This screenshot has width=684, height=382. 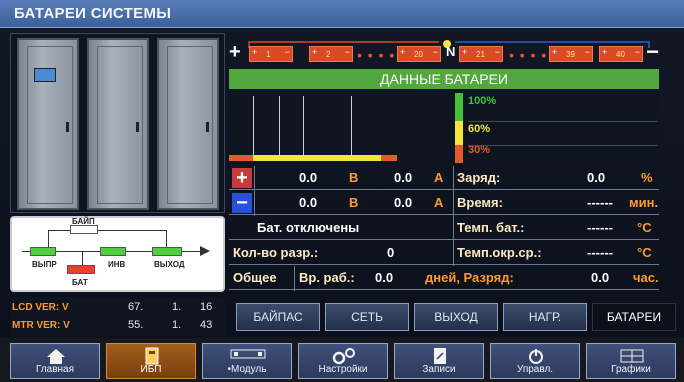 What do you see at coordinates (419, 54) in the screenshot?
I see `battery-cell-20: +20−` at bounding box center [419, 54].